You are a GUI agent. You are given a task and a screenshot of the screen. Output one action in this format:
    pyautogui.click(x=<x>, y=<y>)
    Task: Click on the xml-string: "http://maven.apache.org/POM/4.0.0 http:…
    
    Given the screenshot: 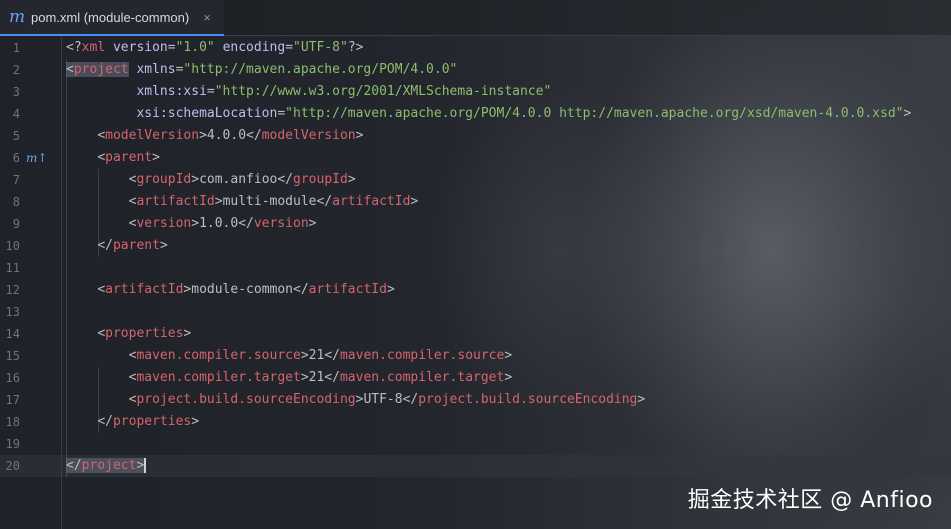 What is the action you would take?
    pyautogui.click(x=594, y=113)
    